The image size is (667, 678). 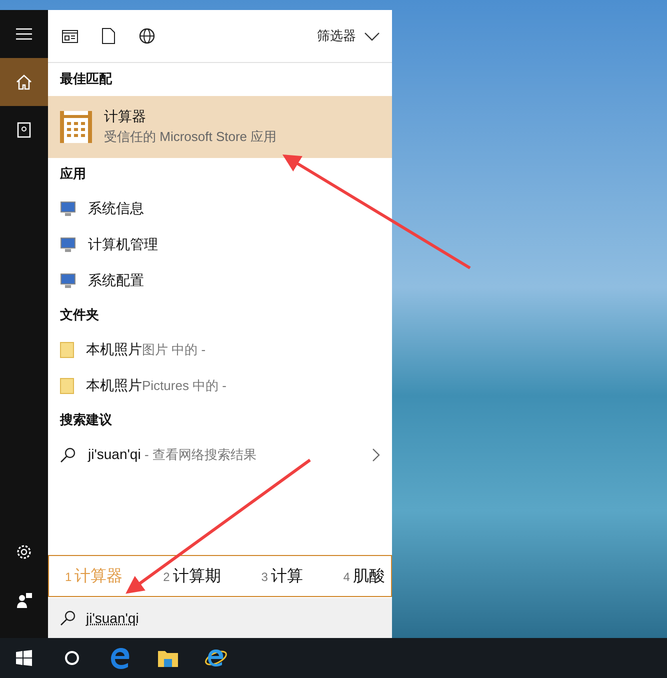 I want to click on web-suggestion-item: ji'suan'qi - 查看网络搜索结果, so click(x=220, y=455).